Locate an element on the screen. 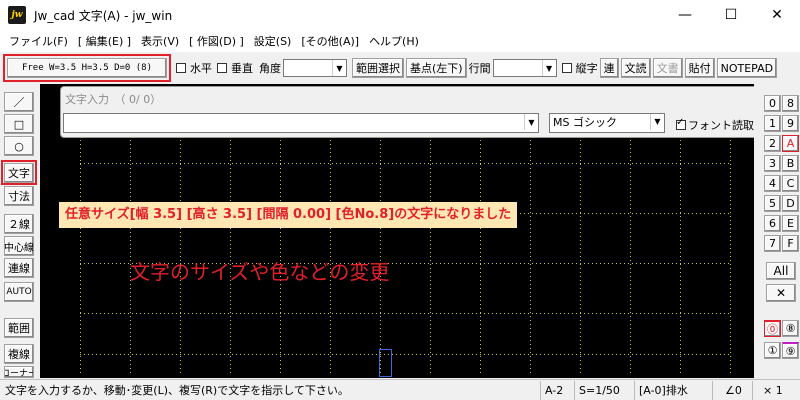  free-size-highlight: Free W=3.5 H=3.5 D=0 (8) is located at coordinates (87, 68).